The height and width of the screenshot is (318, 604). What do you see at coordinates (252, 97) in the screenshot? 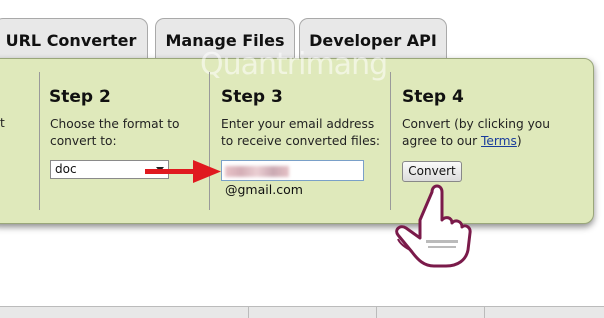
I see `step3-title: Step 3` at bounding box center [252, 97].